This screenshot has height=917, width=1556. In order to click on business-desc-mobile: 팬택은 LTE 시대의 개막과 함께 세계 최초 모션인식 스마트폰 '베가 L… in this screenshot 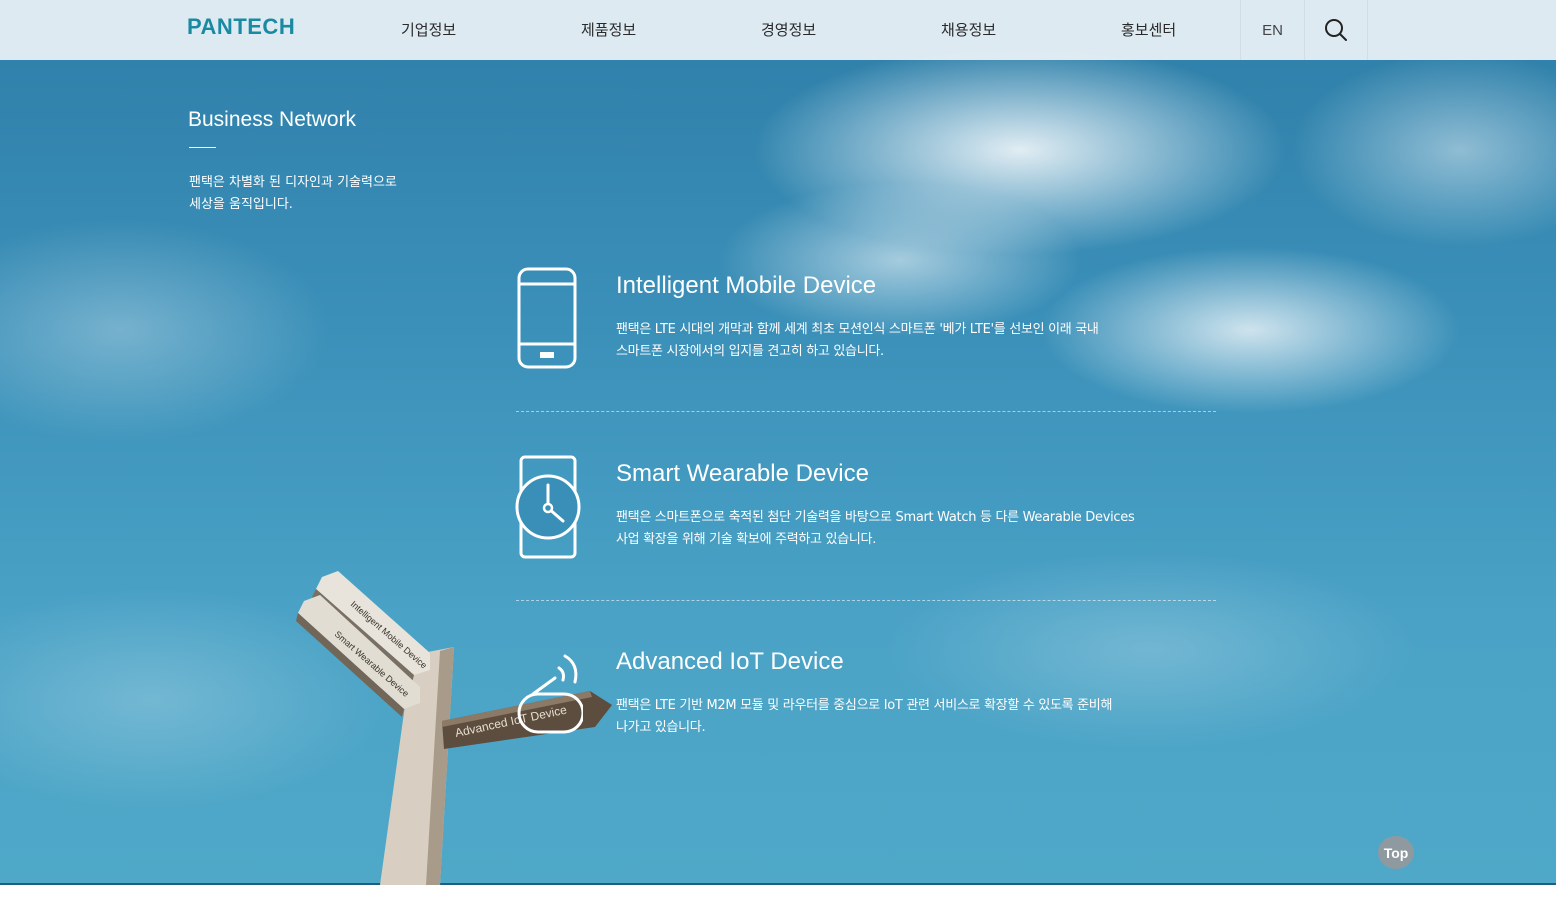, I will do `click(857, 340)`.